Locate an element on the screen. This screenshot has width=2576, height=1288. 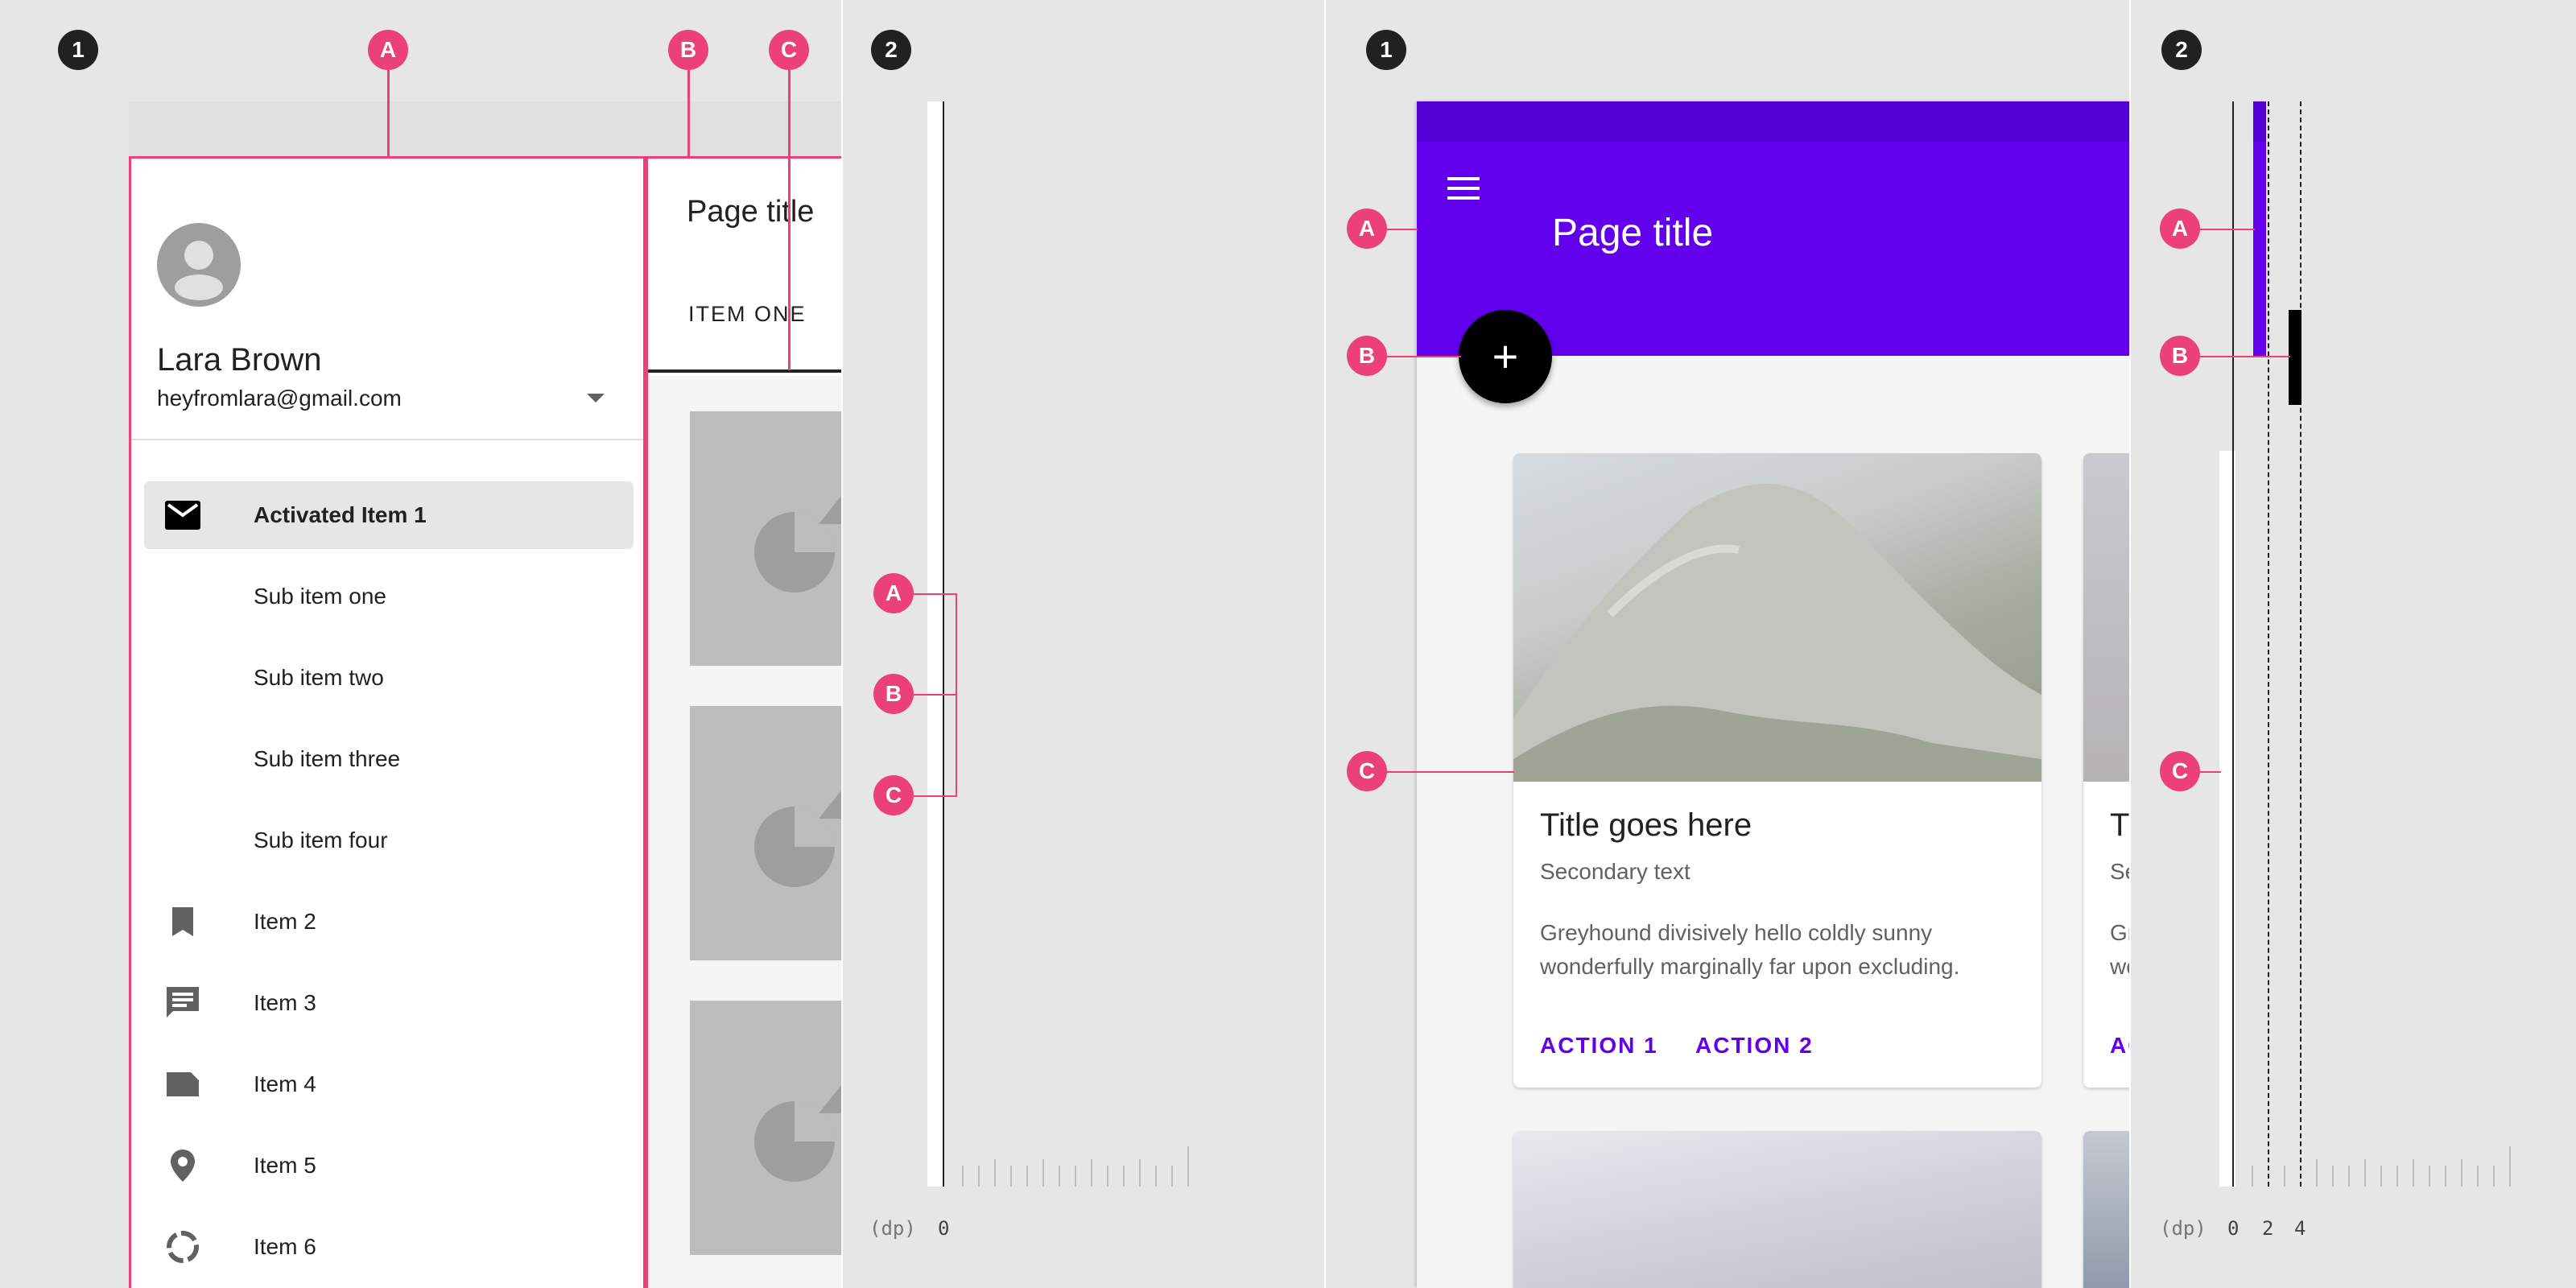
account-dropdown-icon is located at coordinates (596, 398).